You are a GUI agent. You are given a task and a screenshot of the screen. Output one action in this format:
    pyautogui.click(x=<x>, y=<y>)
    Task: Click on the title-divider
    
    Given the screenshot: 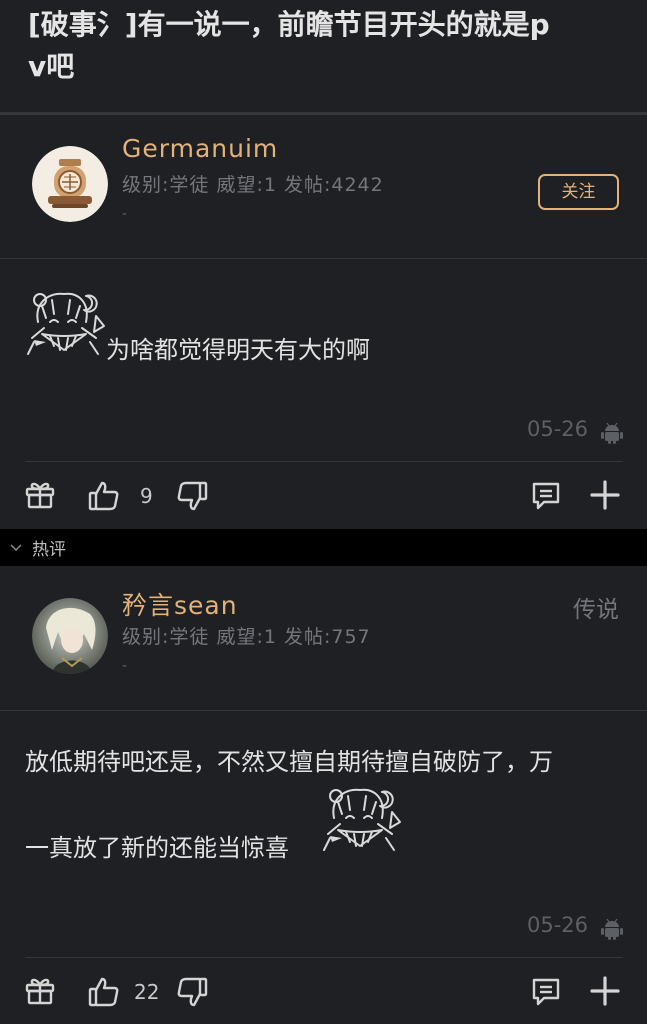 What is the action you would take?
    pyautogui.click(x=323, y=113)
    